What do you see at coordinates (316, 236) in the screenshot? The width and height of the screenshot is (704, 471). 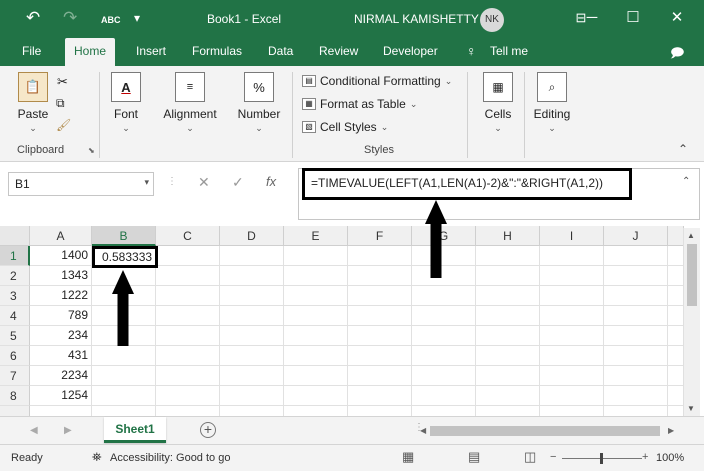 I see `column-header: E` at bounding box center [316, 236].